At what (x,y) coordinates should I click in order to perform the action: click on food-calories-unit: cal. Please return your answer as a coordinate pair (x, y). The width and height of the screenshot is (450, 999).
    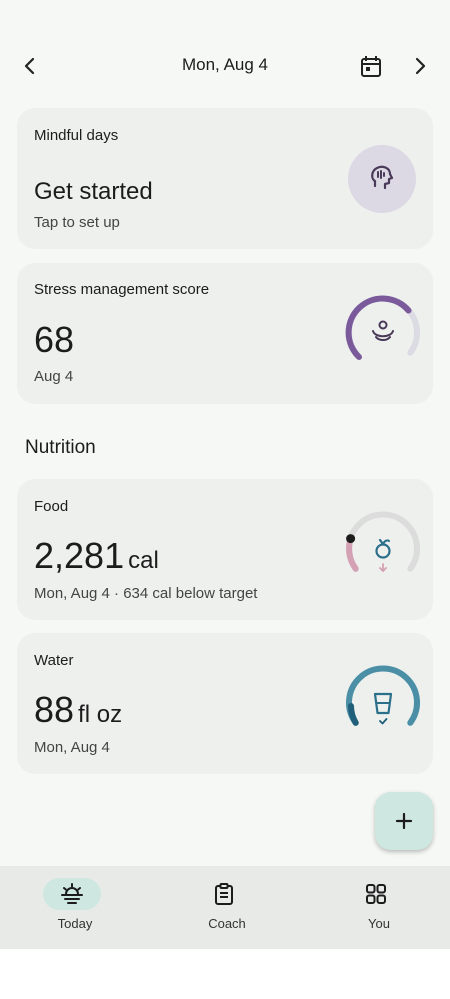
    Looking at the image, I should click on (143, 560).